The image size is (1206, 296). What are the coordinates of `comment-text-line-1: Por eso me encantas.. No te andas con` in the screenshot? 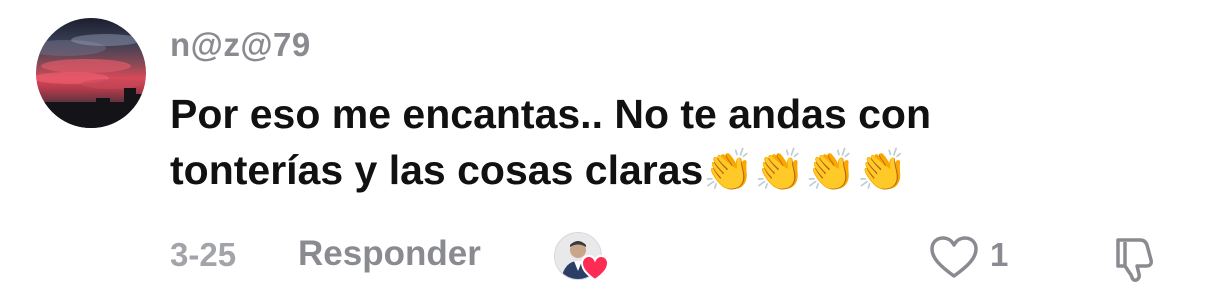 It's located at (551, 114).